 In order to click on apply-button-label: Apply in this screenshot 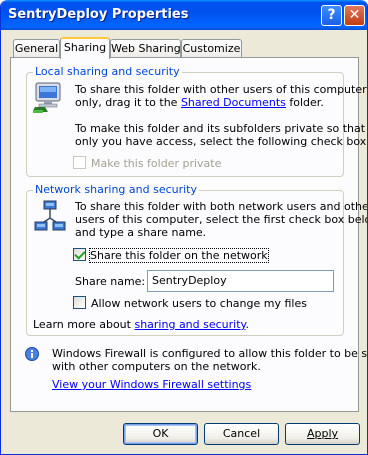, I will do `click(322, 433)`.